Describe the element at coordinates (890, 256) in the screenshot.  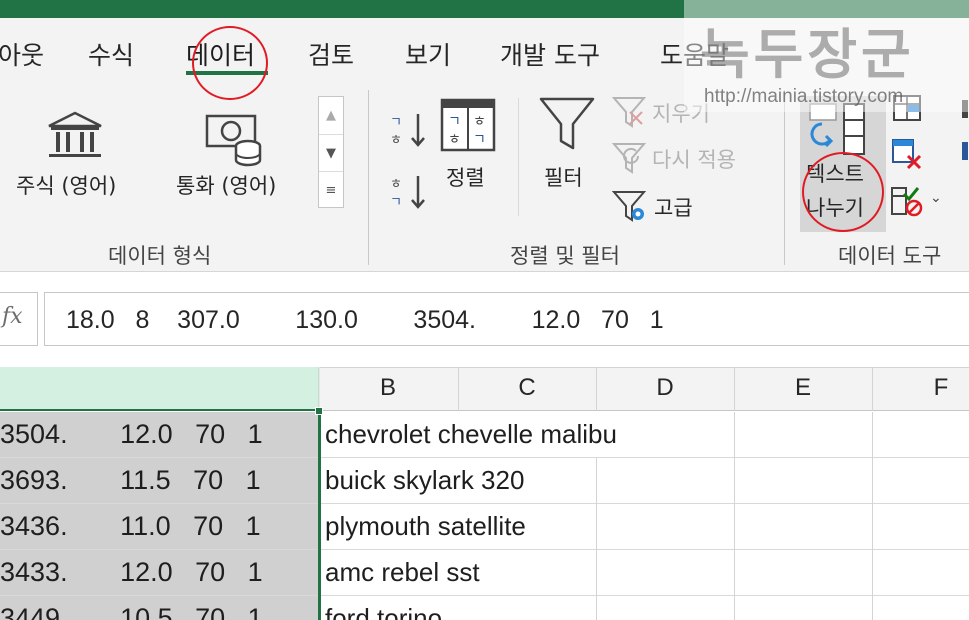
I see `group-label-data-tools: 데이터 도구` at that location.